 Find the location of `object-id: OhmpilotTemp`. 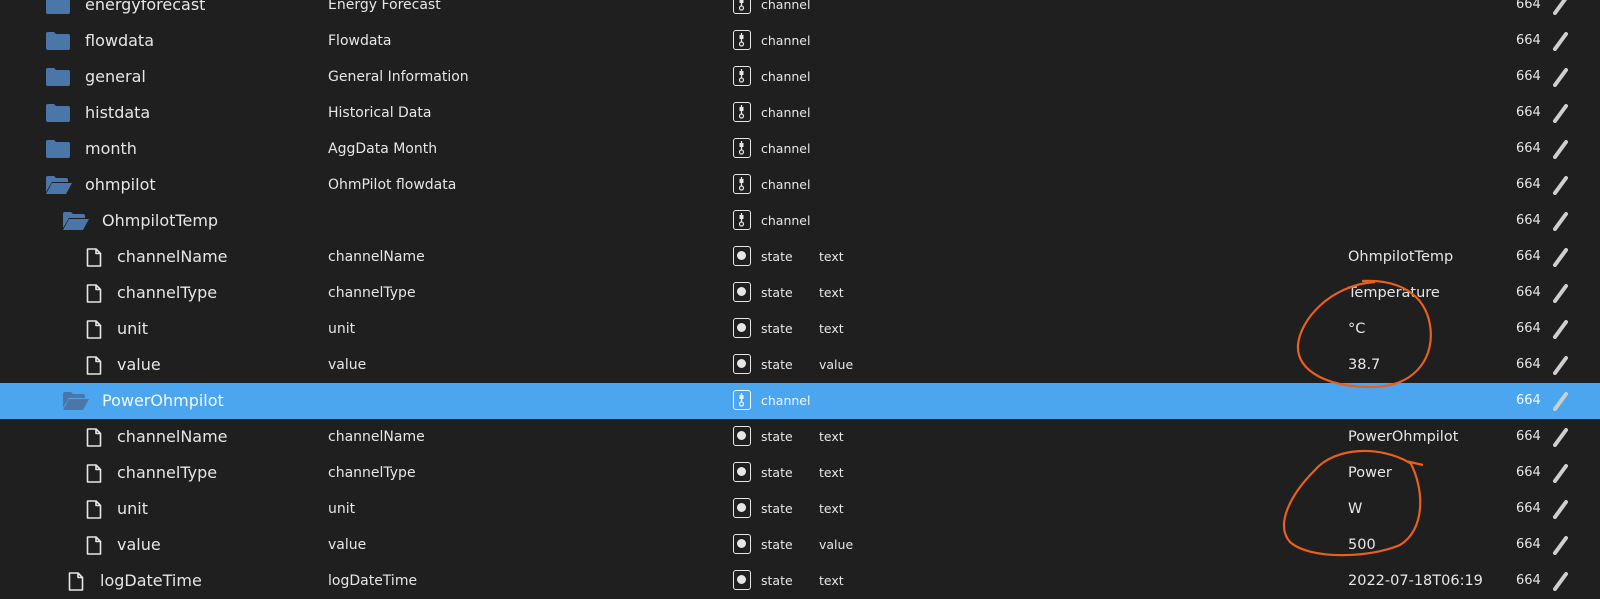

object-id: OhmpilotTemp is located at coordinates (160, 220).